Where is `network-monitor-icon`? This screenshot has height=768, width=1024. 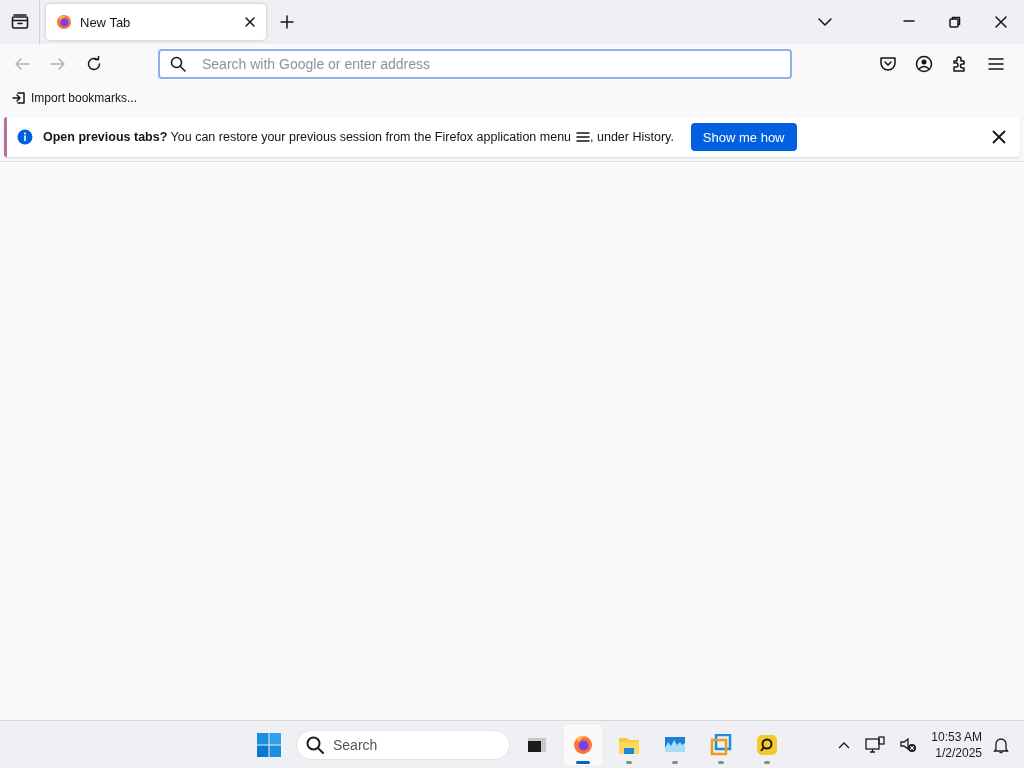 network-monitor-icon is located at coordinates (875, 744).